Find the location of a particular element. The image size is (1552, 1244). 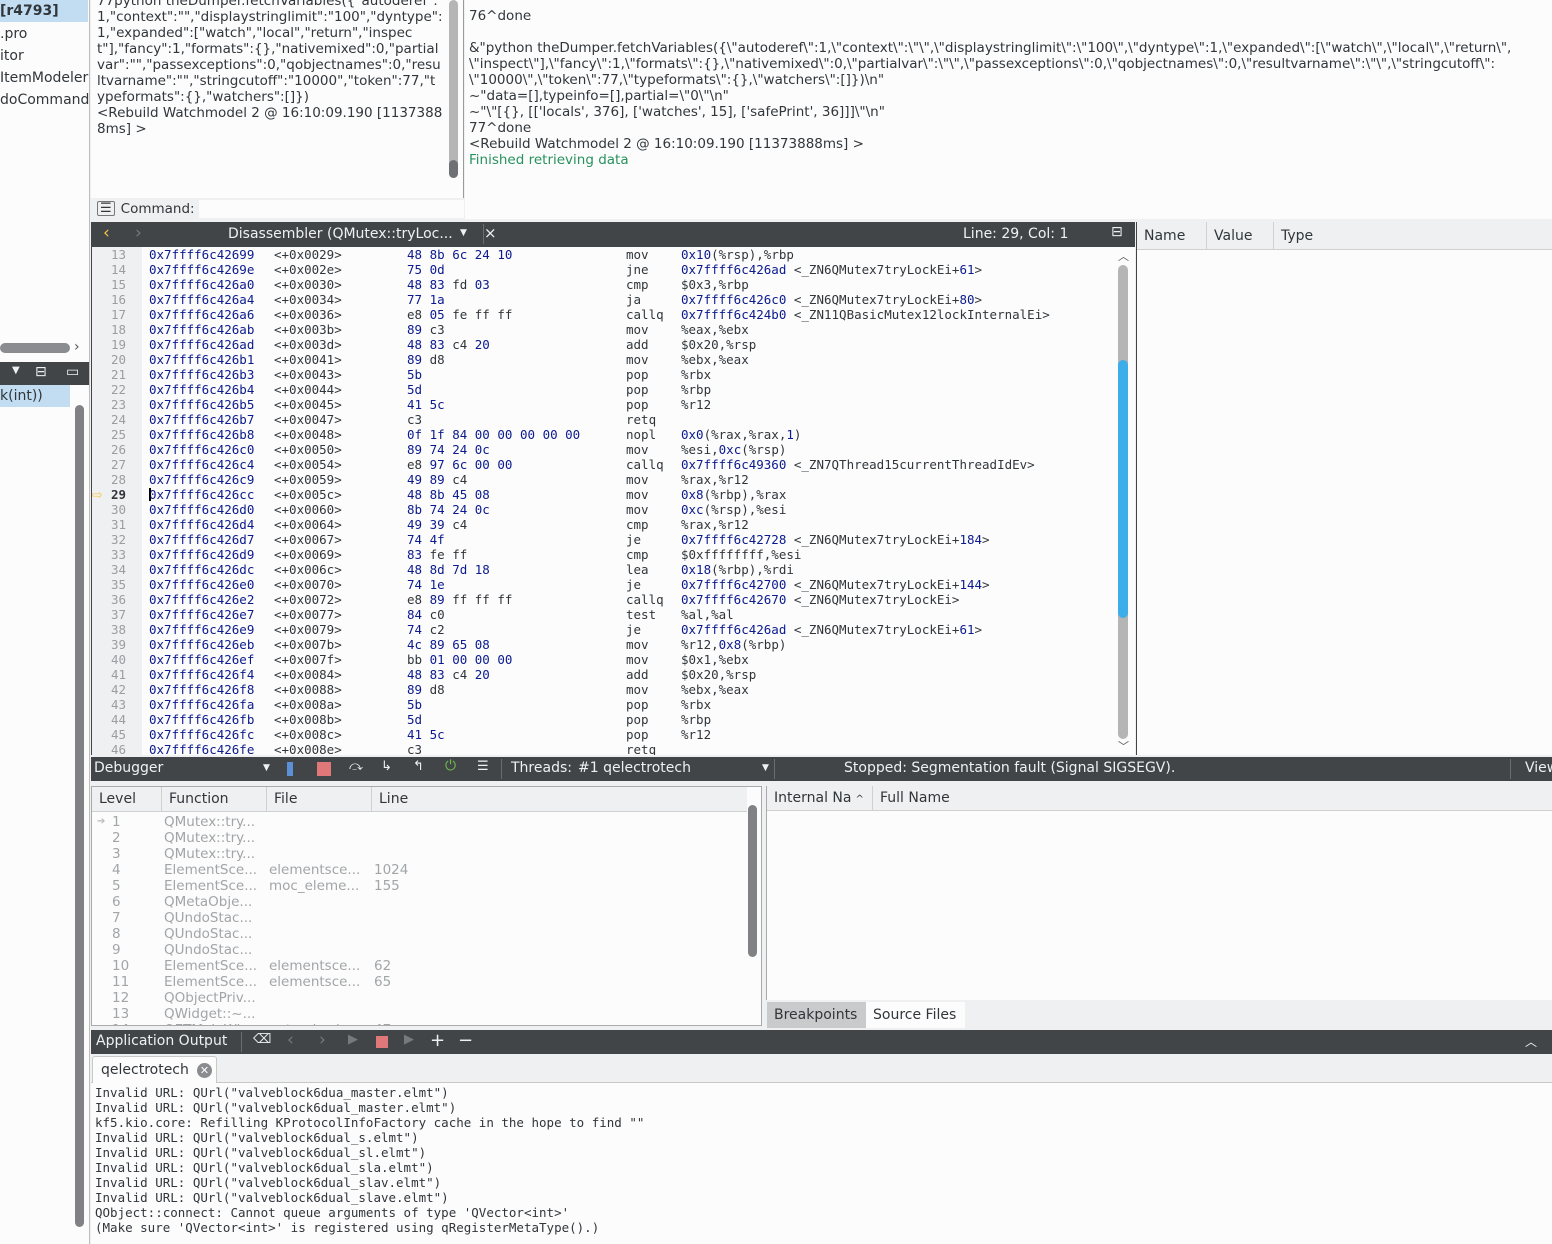

perspective-select: Debugger is located at coordinates (128, 768).